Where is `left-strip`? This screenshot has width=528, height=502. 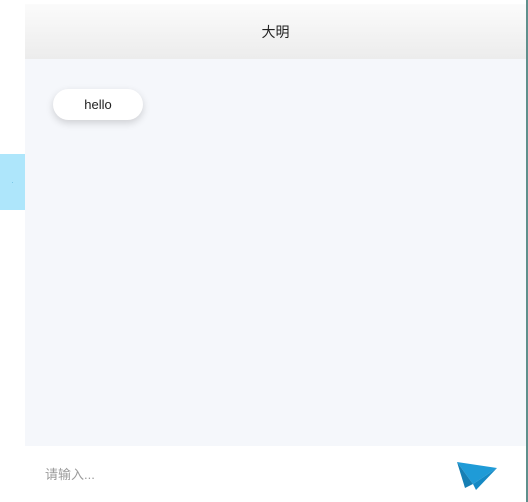
left-strip is located at coordinates (12, 251).